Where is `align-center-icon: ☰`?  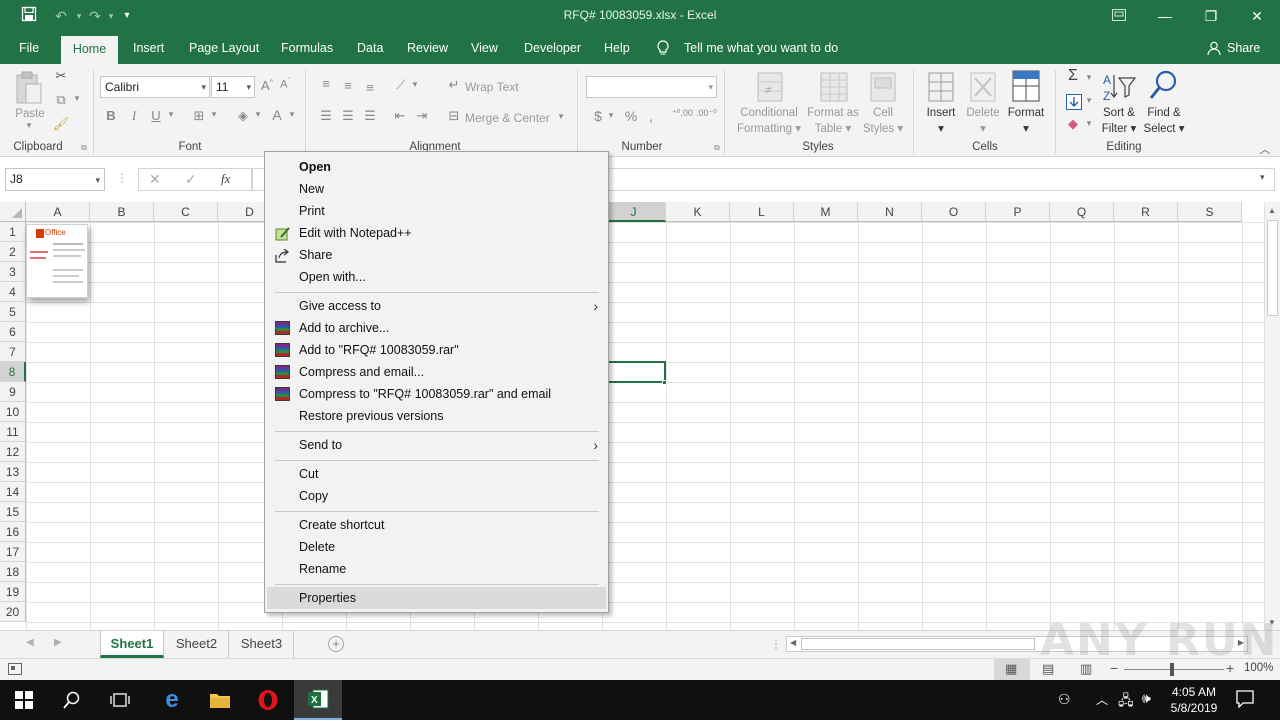 align-center-icon: ☰ is located at coordinates (348, 116).